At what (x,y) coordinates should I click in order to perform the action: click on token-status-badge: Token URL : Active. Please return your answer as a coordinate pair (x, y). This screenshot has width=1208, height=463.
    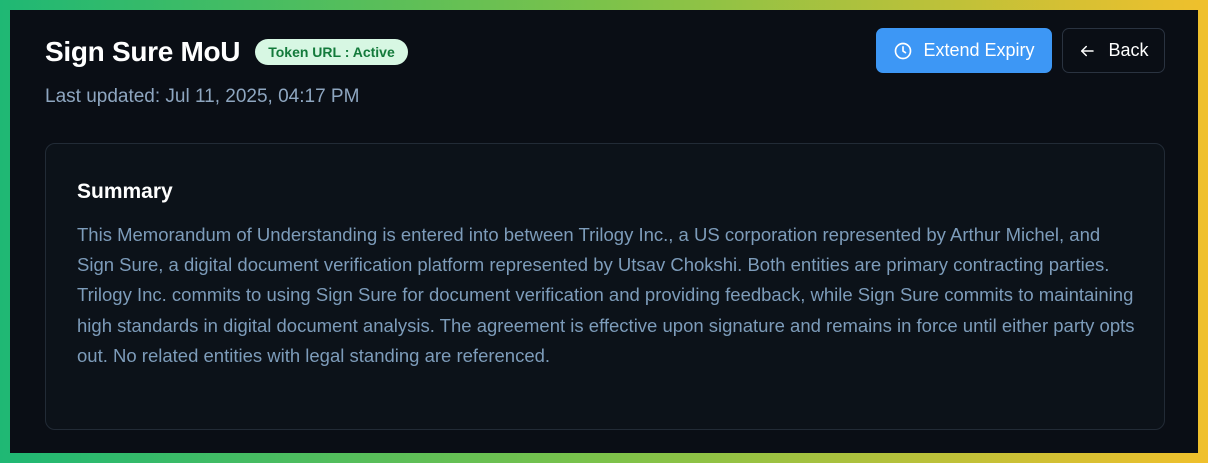
    Looking at the image, I should click on (331, 52).